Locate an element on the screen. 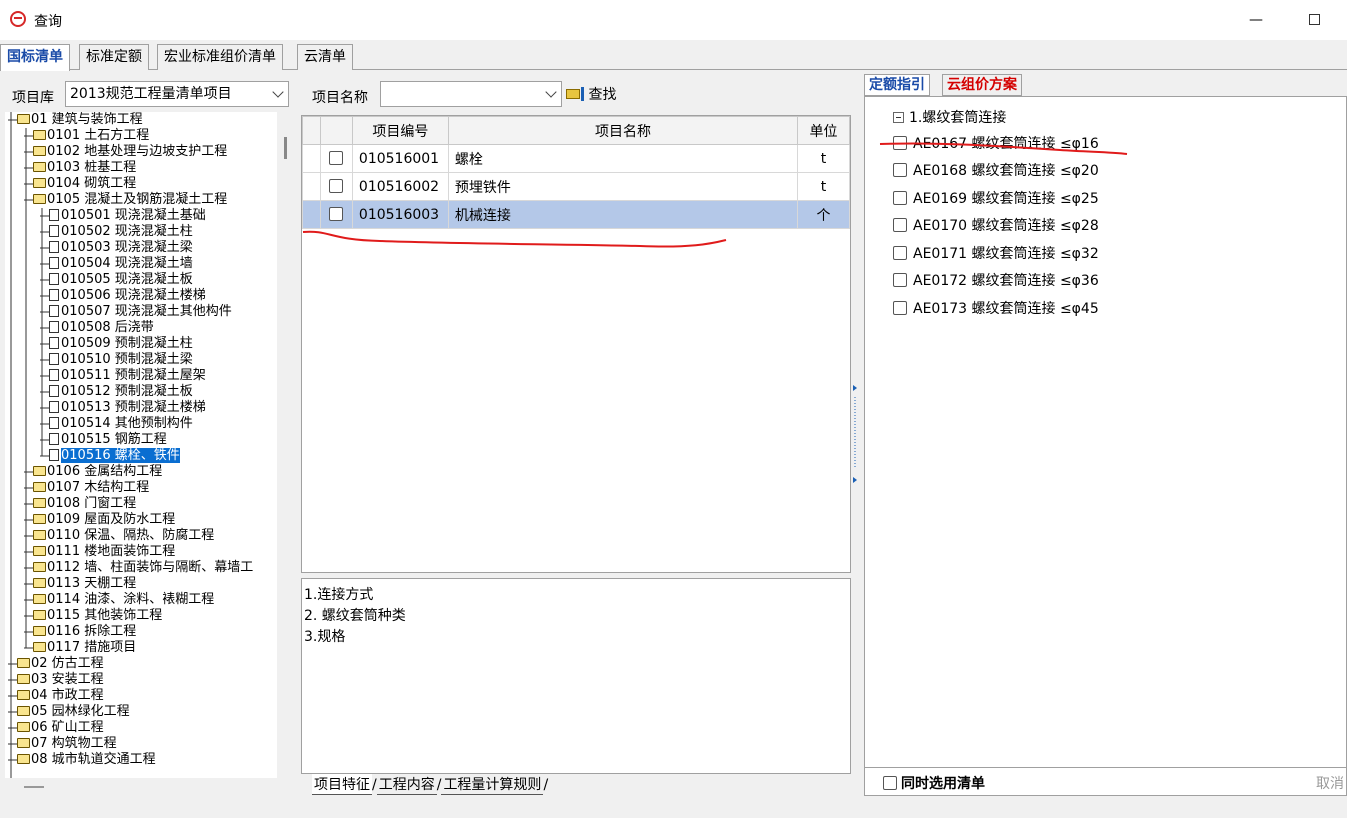  tab-quota-guide: 定额指引 is located at coordinates (897, 85).